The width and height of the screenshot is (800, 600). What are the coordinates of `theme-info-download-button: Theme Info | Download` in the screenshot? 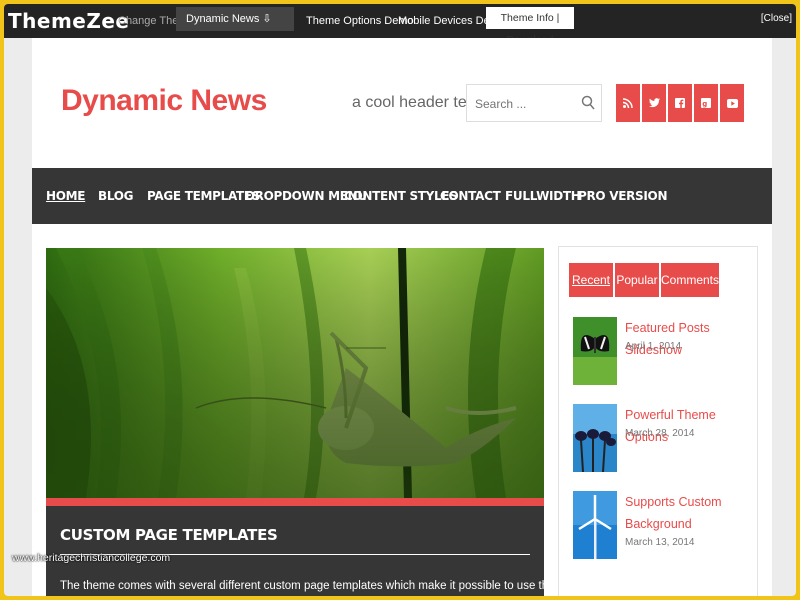 It's located at (530, 26).